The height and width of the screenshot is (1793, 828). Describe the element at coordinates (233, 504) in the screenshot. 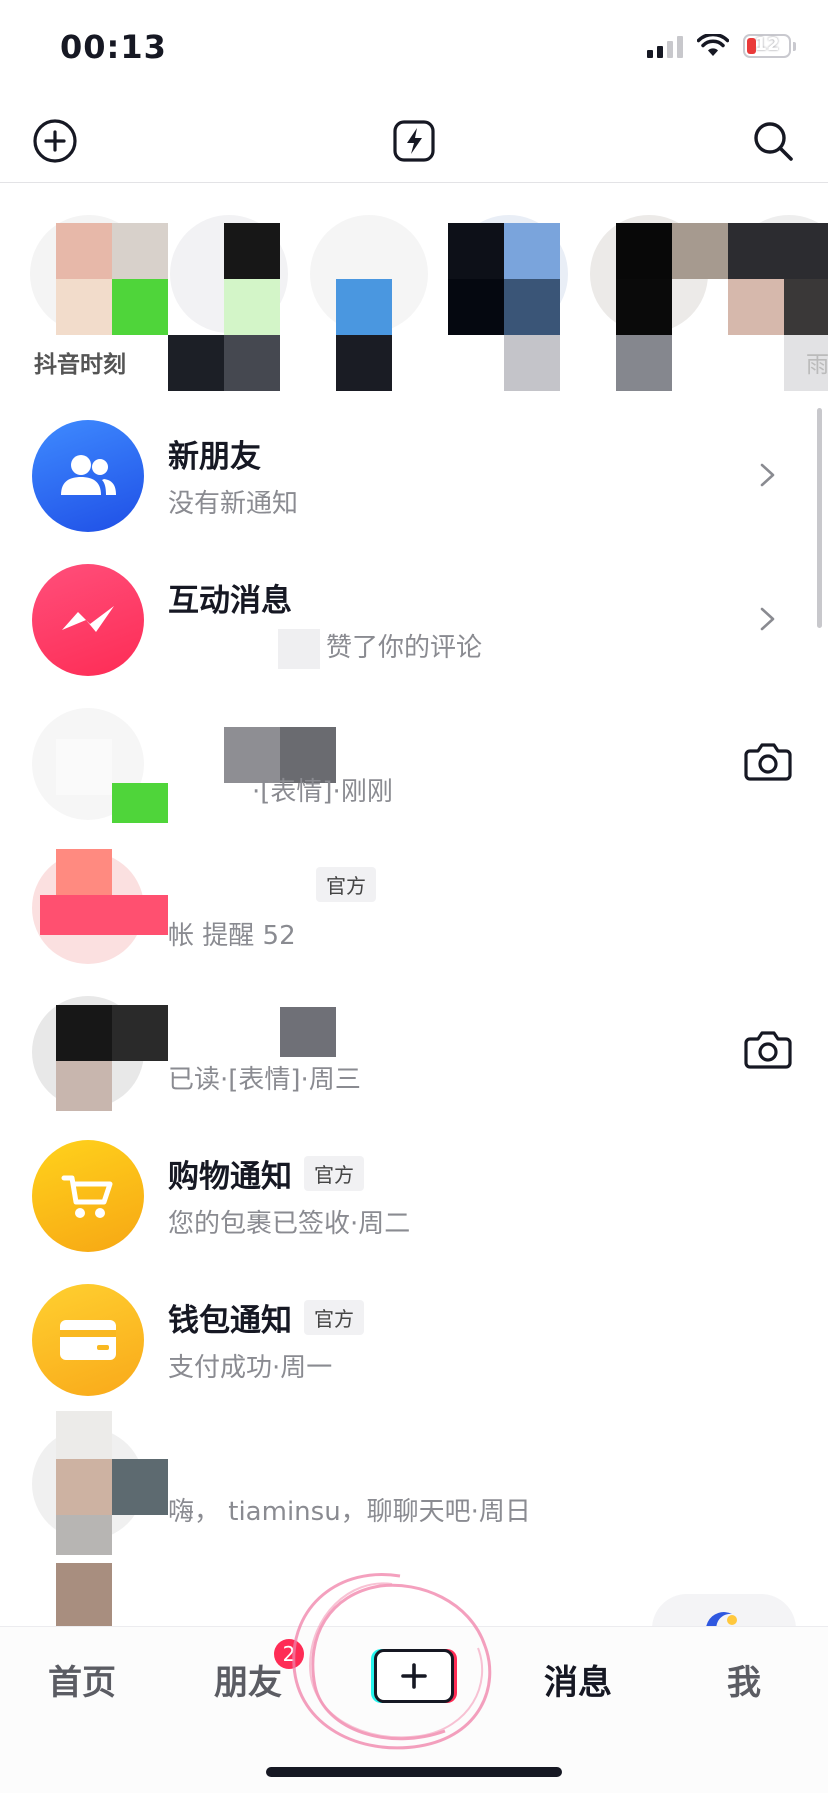

I see `row-subtitle: 没有新通知` at that location.